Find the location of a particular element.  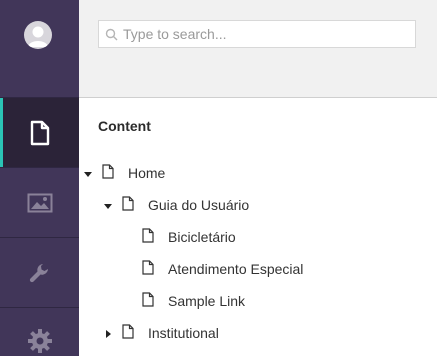

nav-settings-tools is located at coordinates (39, 272).